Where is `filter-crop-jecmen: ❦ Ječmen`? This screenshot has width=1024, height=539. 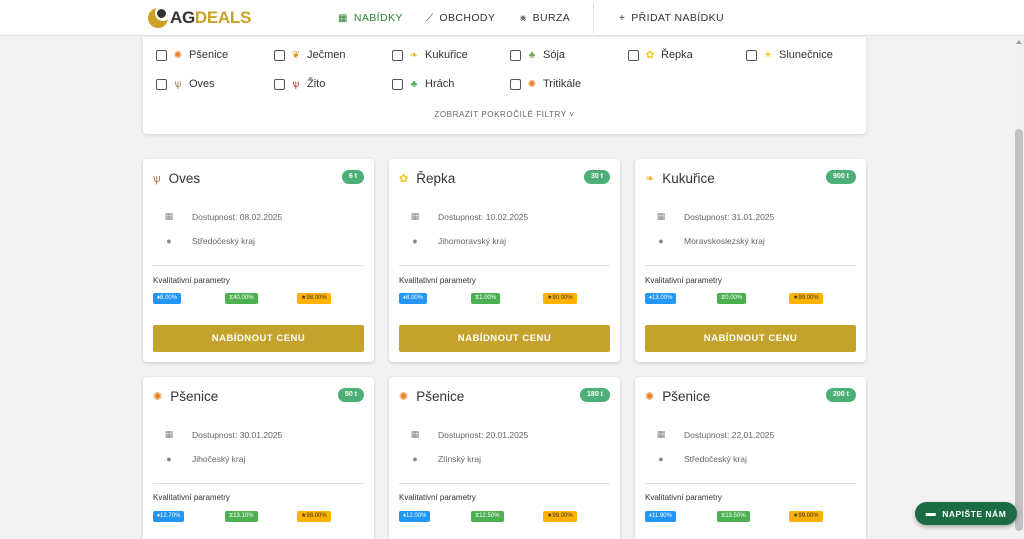
filter-crop-jecmen: ❦ Ječmen is located at coordinates (310, 55).